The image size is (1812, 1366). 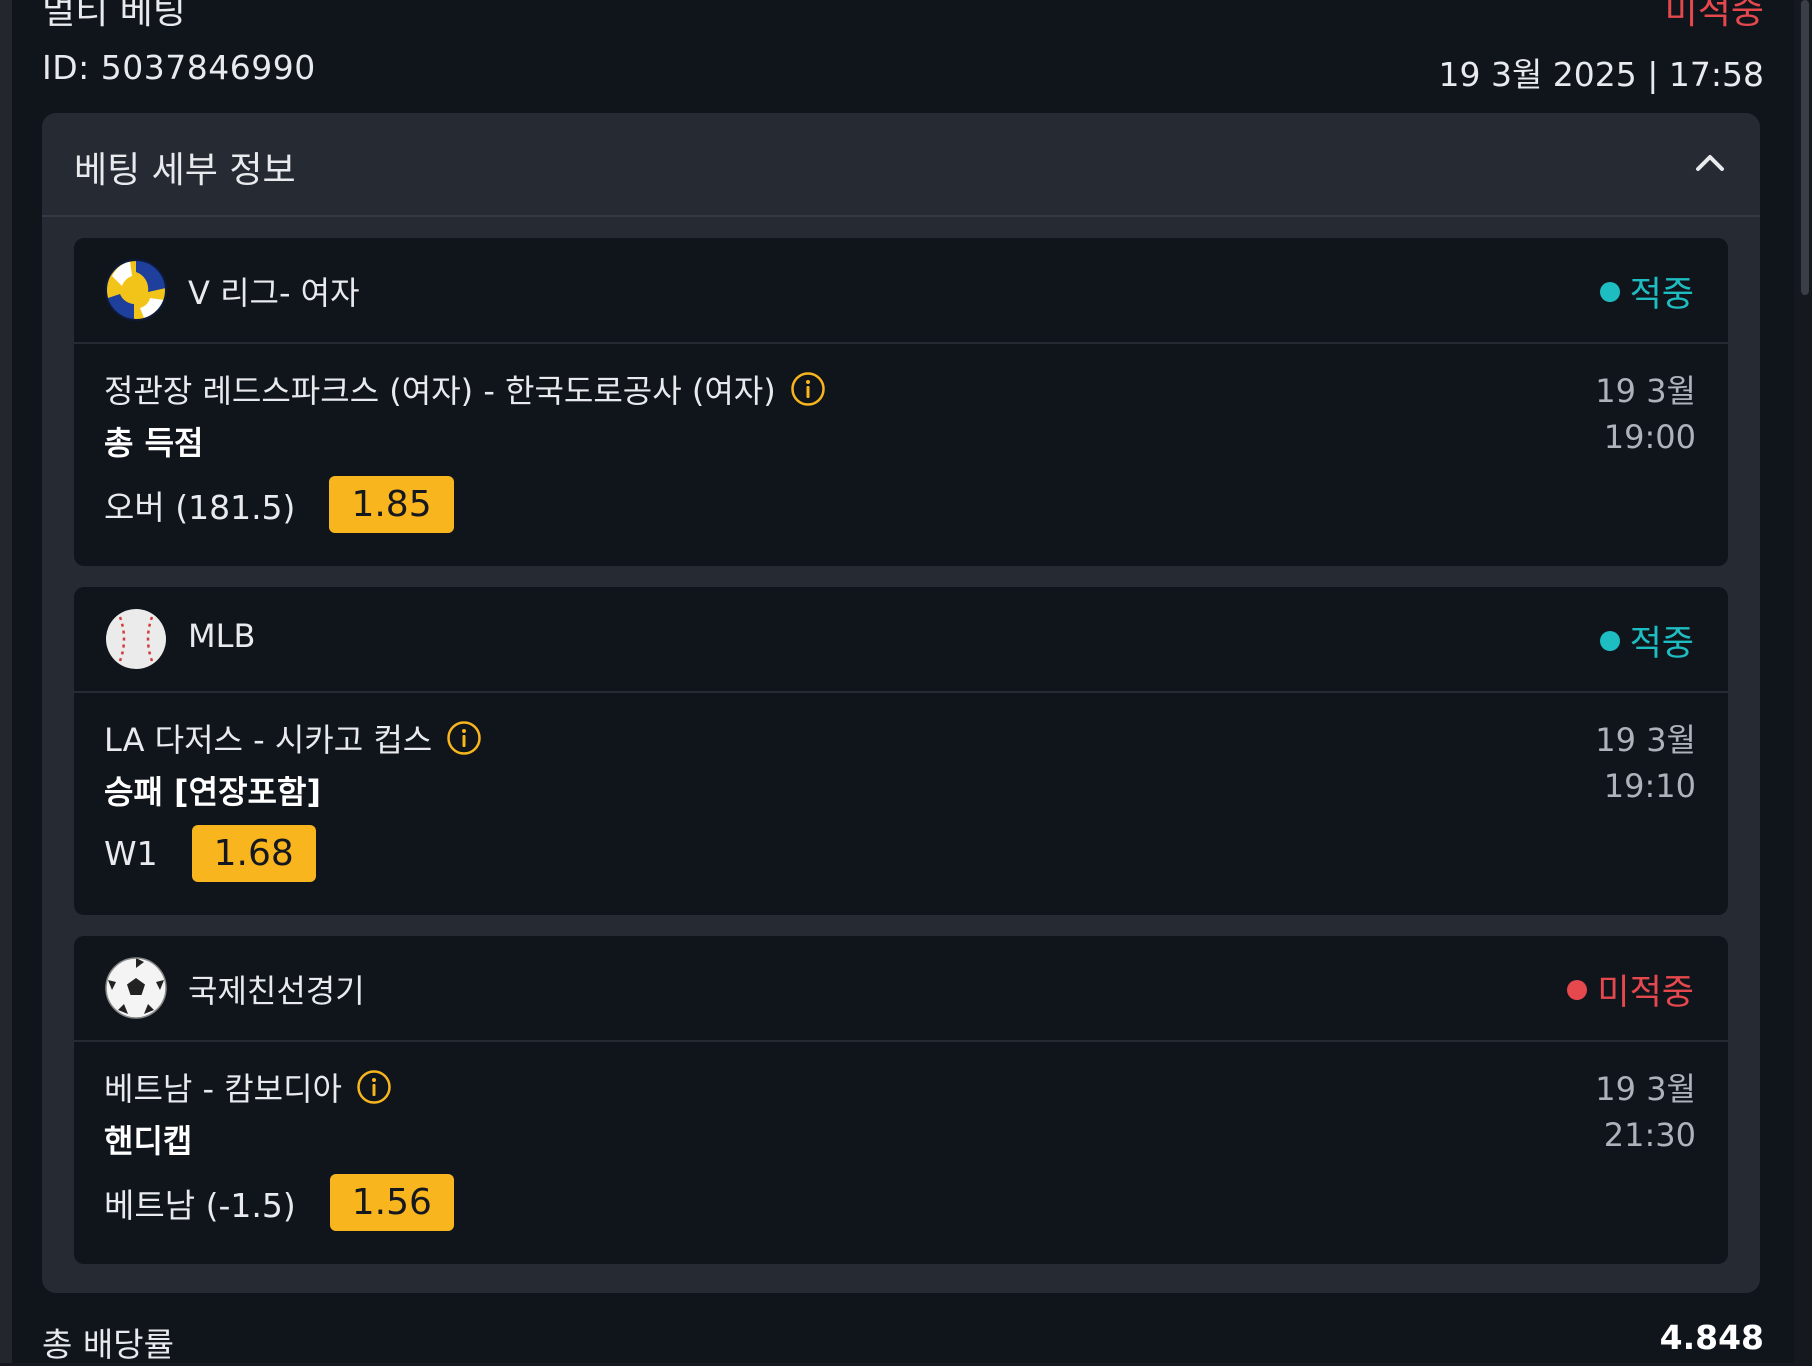 I want to click on baseball-icon, so click(x=136, y=639).